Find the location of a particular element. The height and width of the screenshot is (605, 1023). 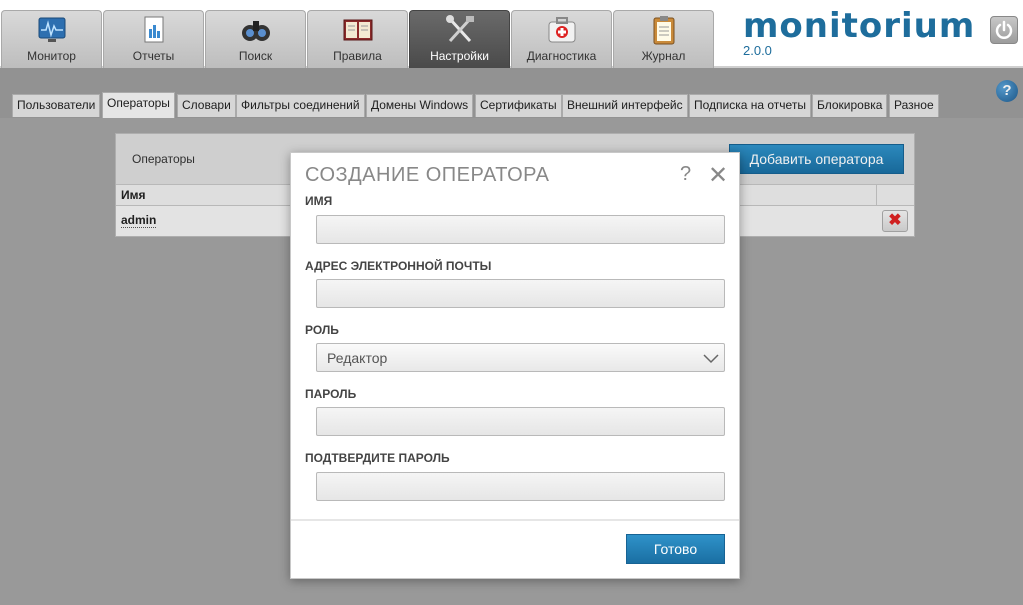

power-icon is located at coordinates (1004, 29).